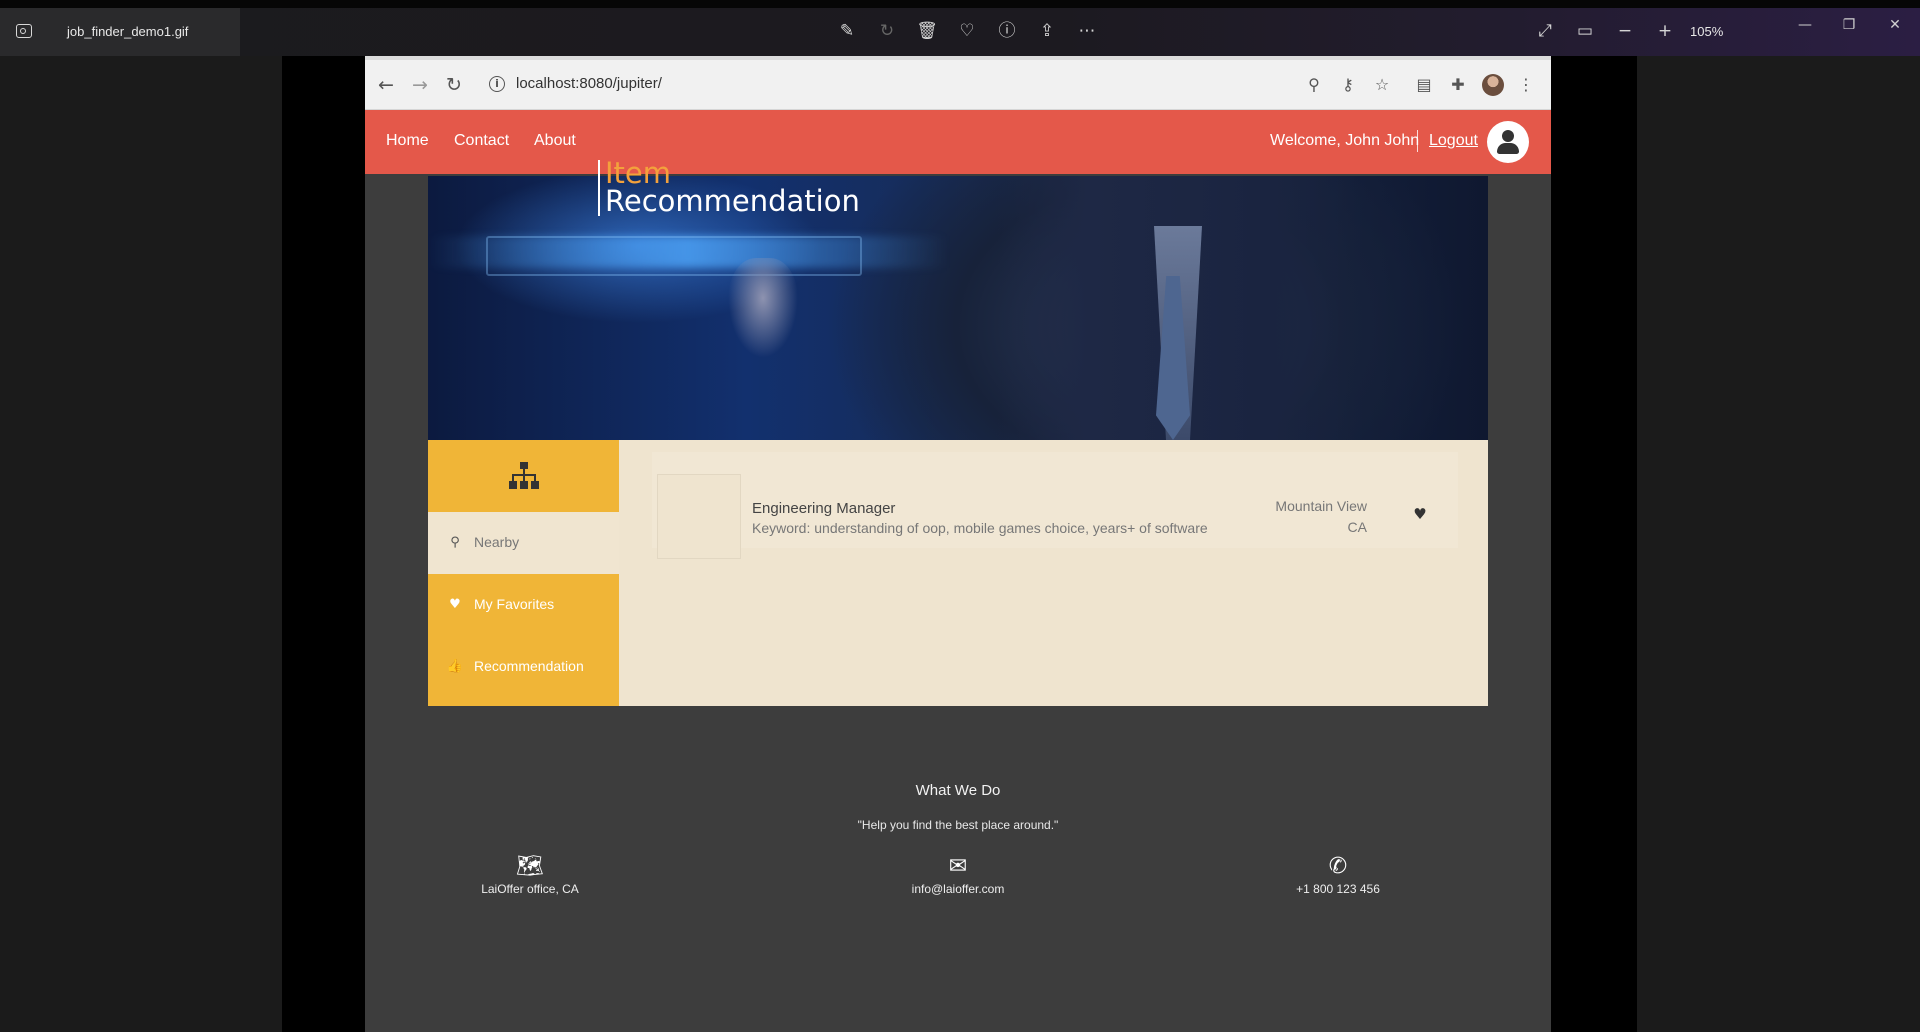  I want to click on item-thumbnail, so click(699, 516).